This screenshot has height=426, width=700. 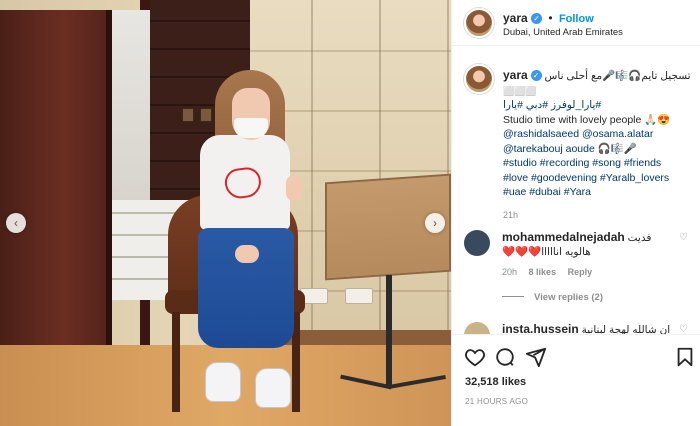 I want to click on music-stand-pole, so click(x=389, y=330).